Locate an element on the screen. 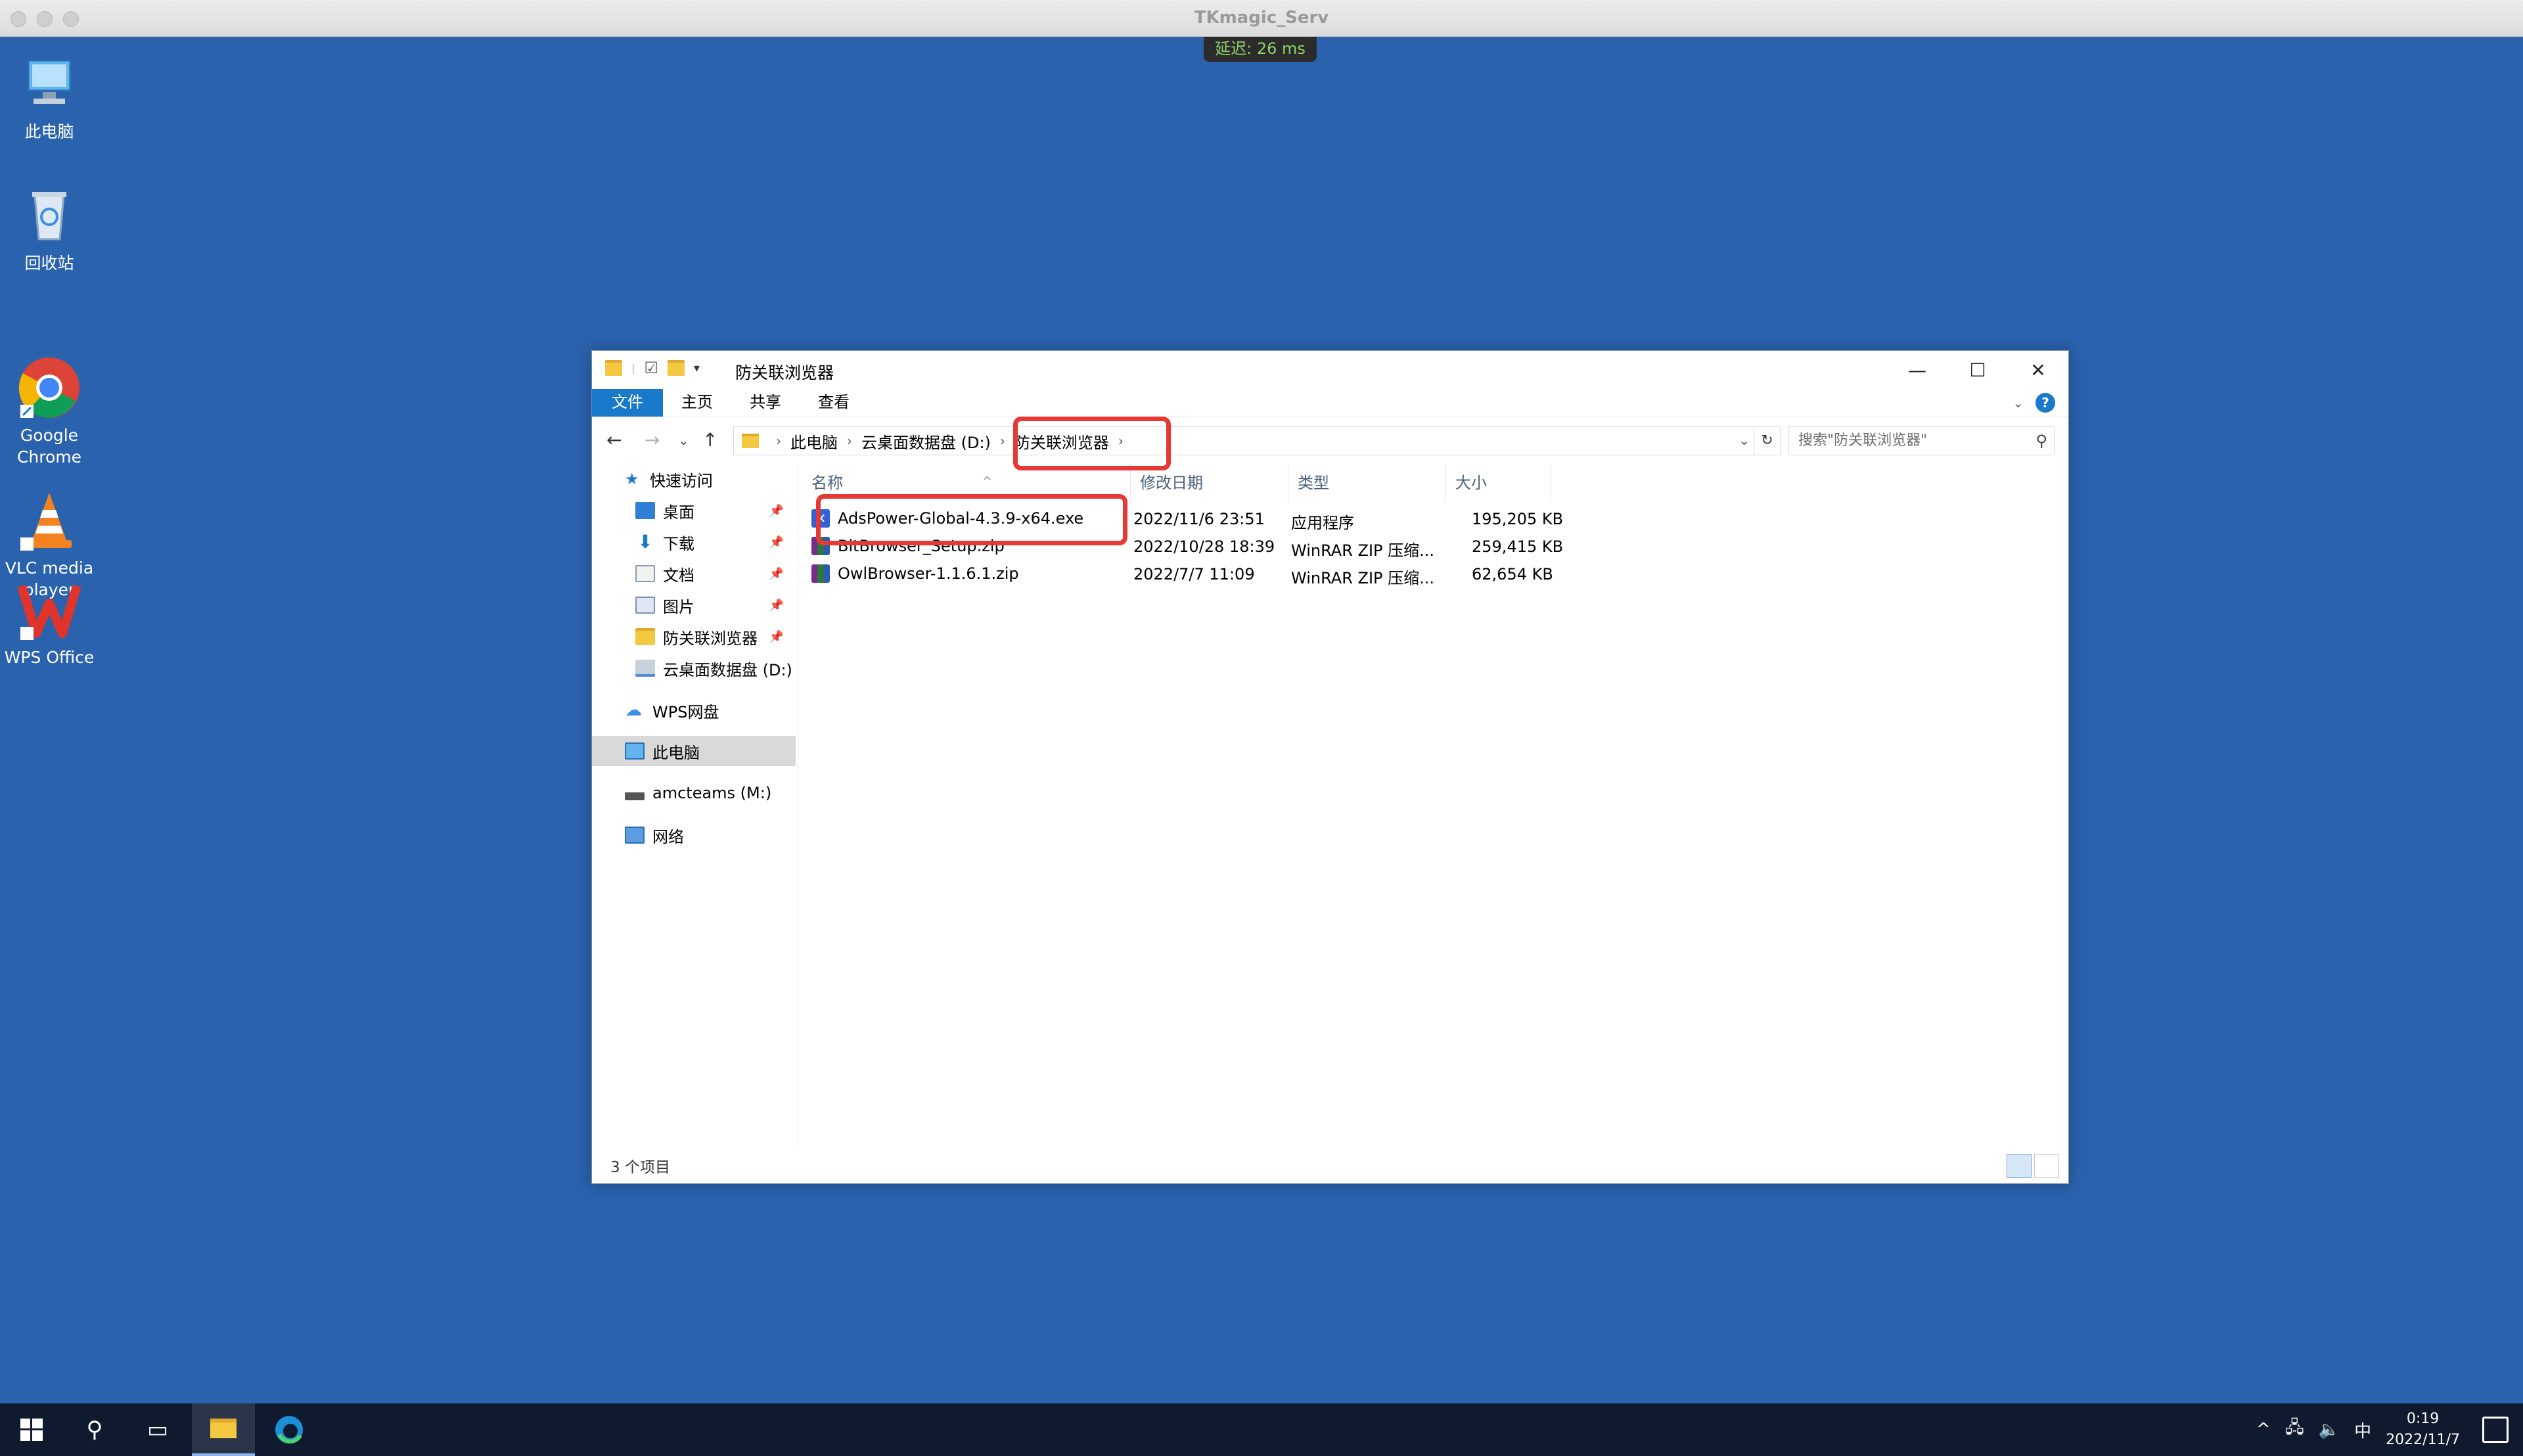  edge-icon is located at coordinates (289, 1430).